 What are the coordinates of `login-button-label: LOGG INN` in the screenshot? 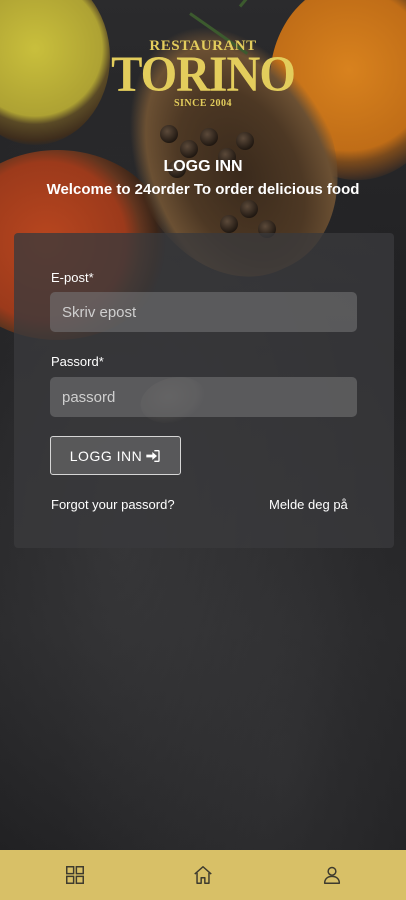 It's located at (106, 455).